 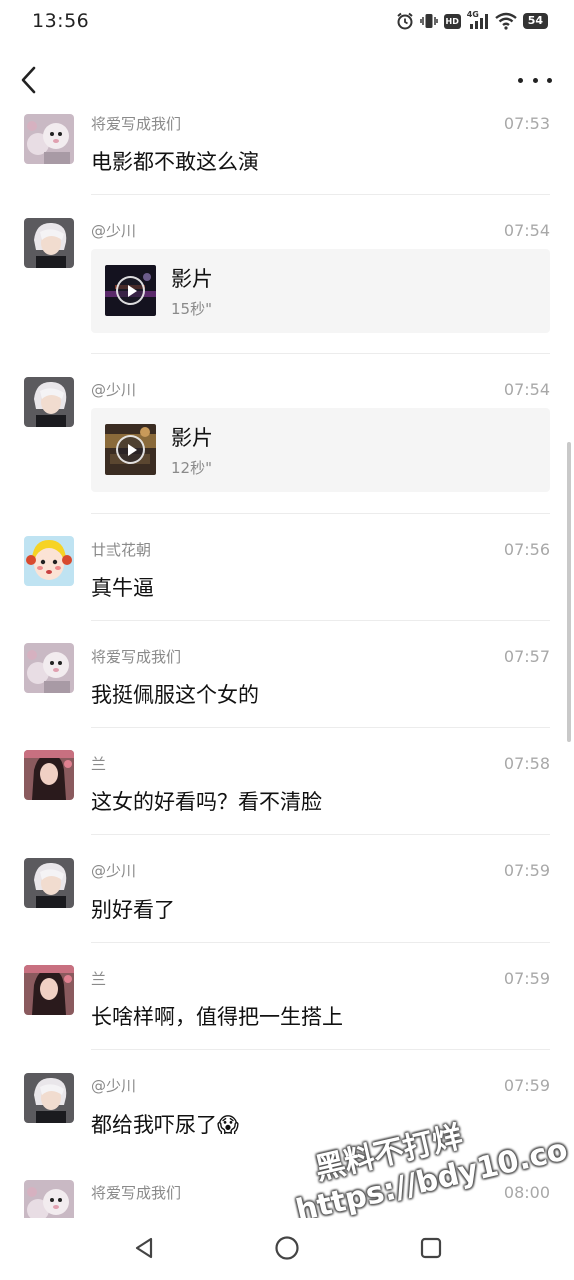 What do you see at coordinates (569, 592) in the screenshot?
I see `scrollbar` at bounding box center [569, 592].